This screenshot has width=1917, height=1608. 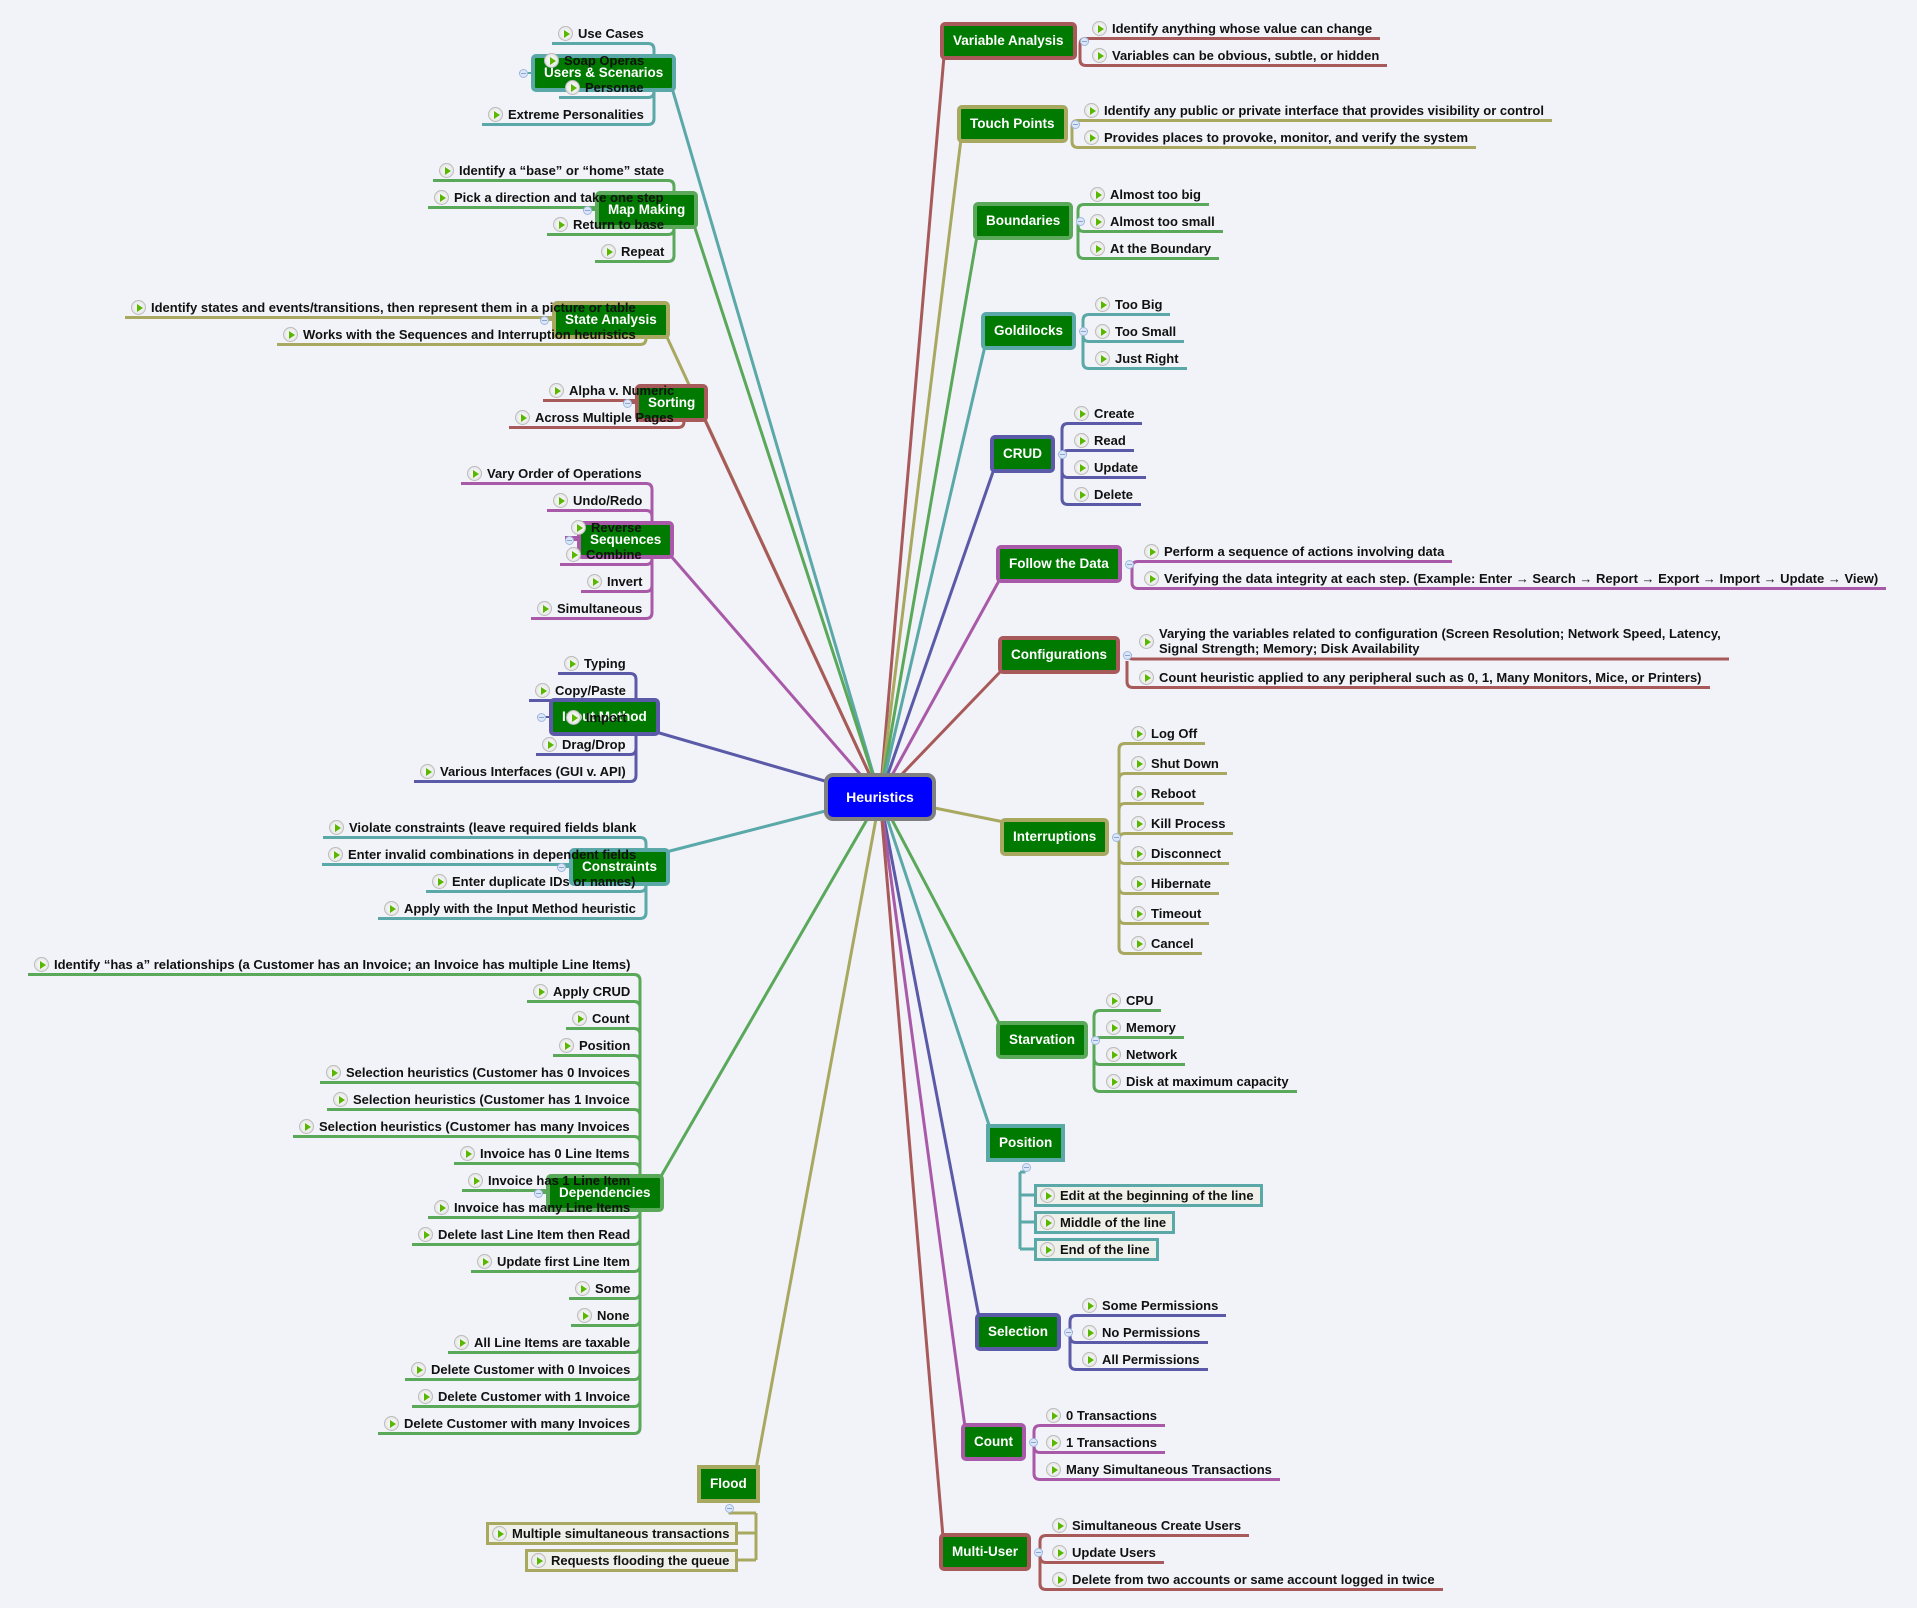 What do you see at coordinates (993, 1442) in the screenshot?
I see `branch-node-count: Count` at bounding box center [993, 1442].